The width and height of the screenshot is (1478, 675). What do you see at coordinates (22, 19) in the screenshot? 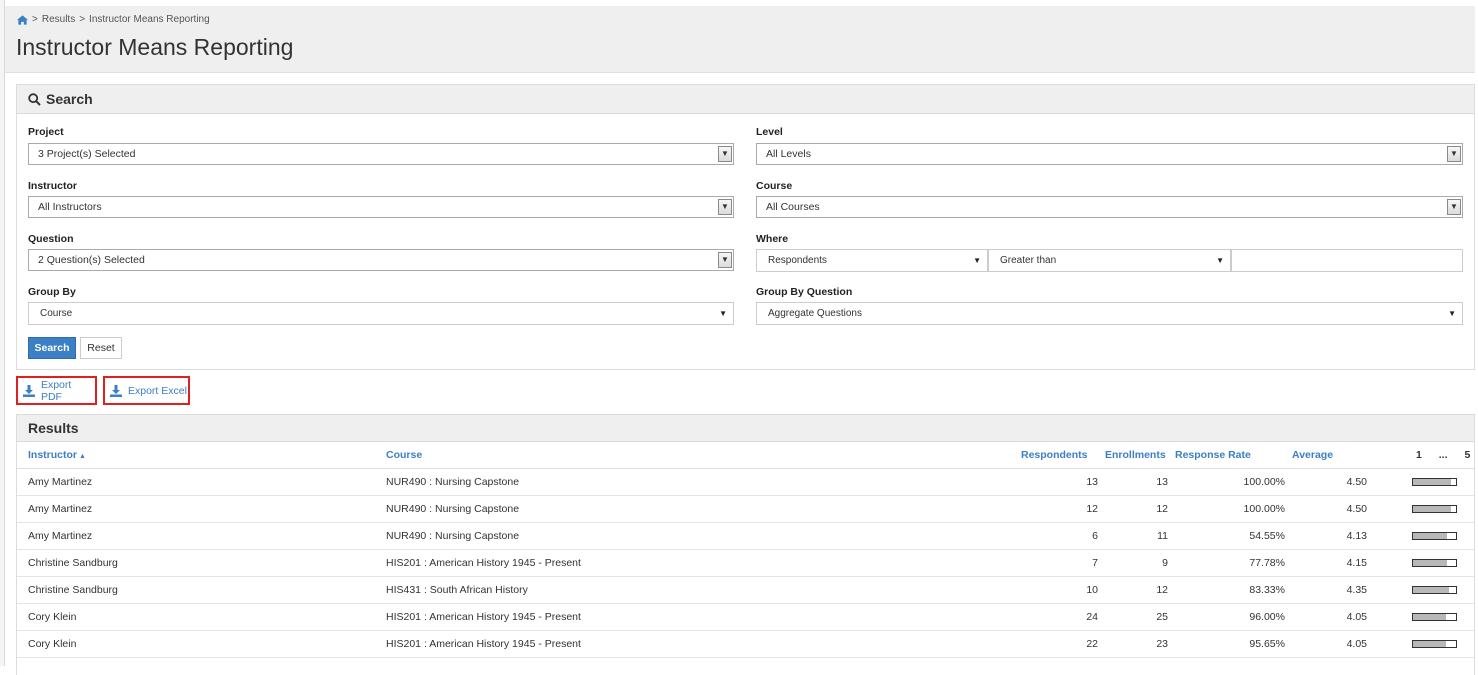
I see `home-icon` at bounding box center [22, 19].